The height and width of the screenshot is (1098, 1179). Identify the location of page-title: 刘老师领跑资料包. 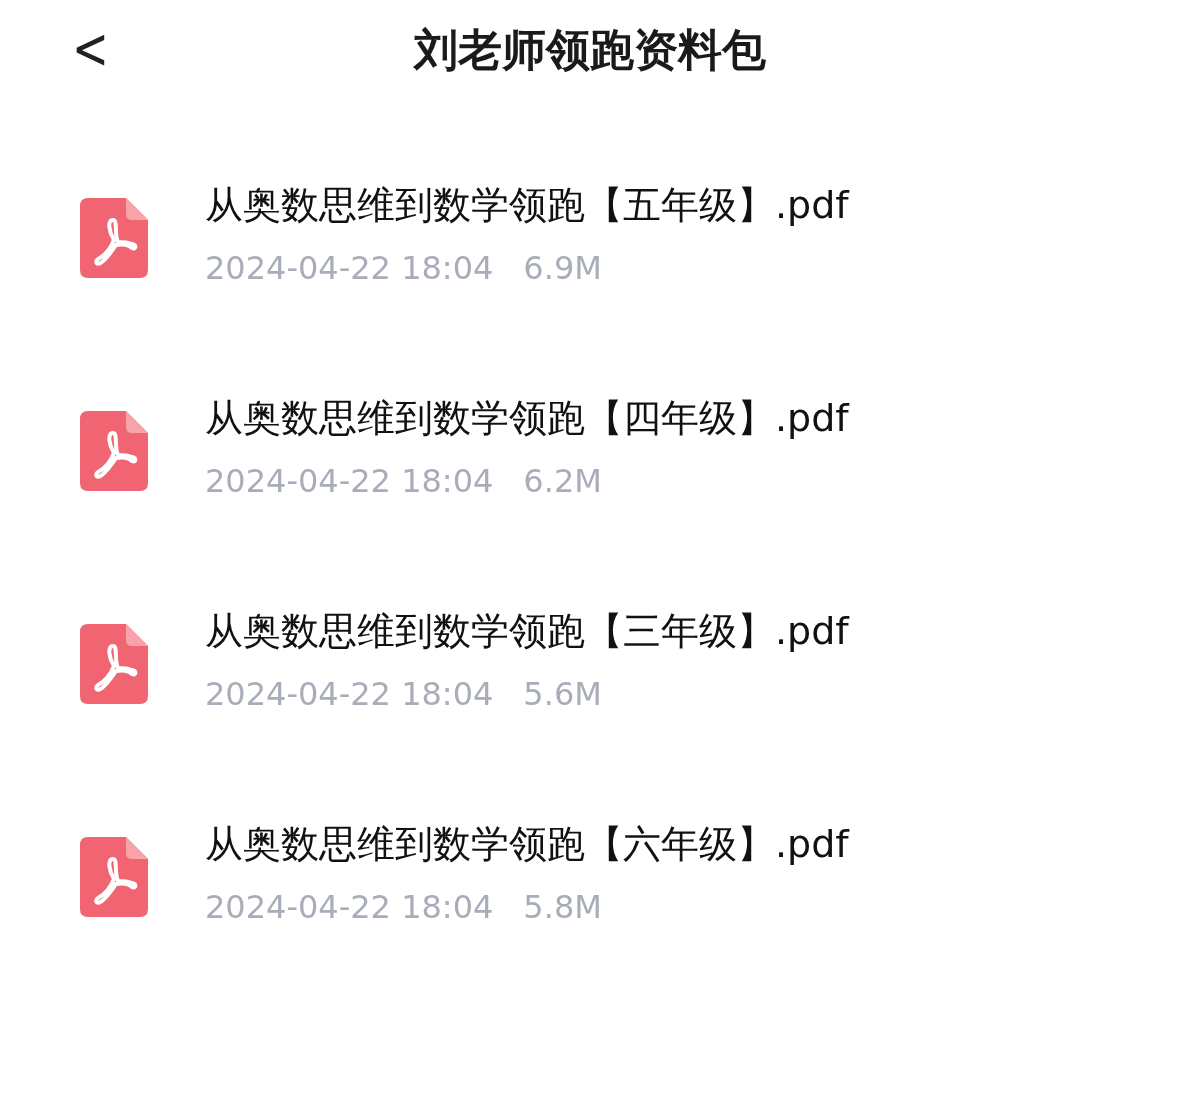
(589, 49).